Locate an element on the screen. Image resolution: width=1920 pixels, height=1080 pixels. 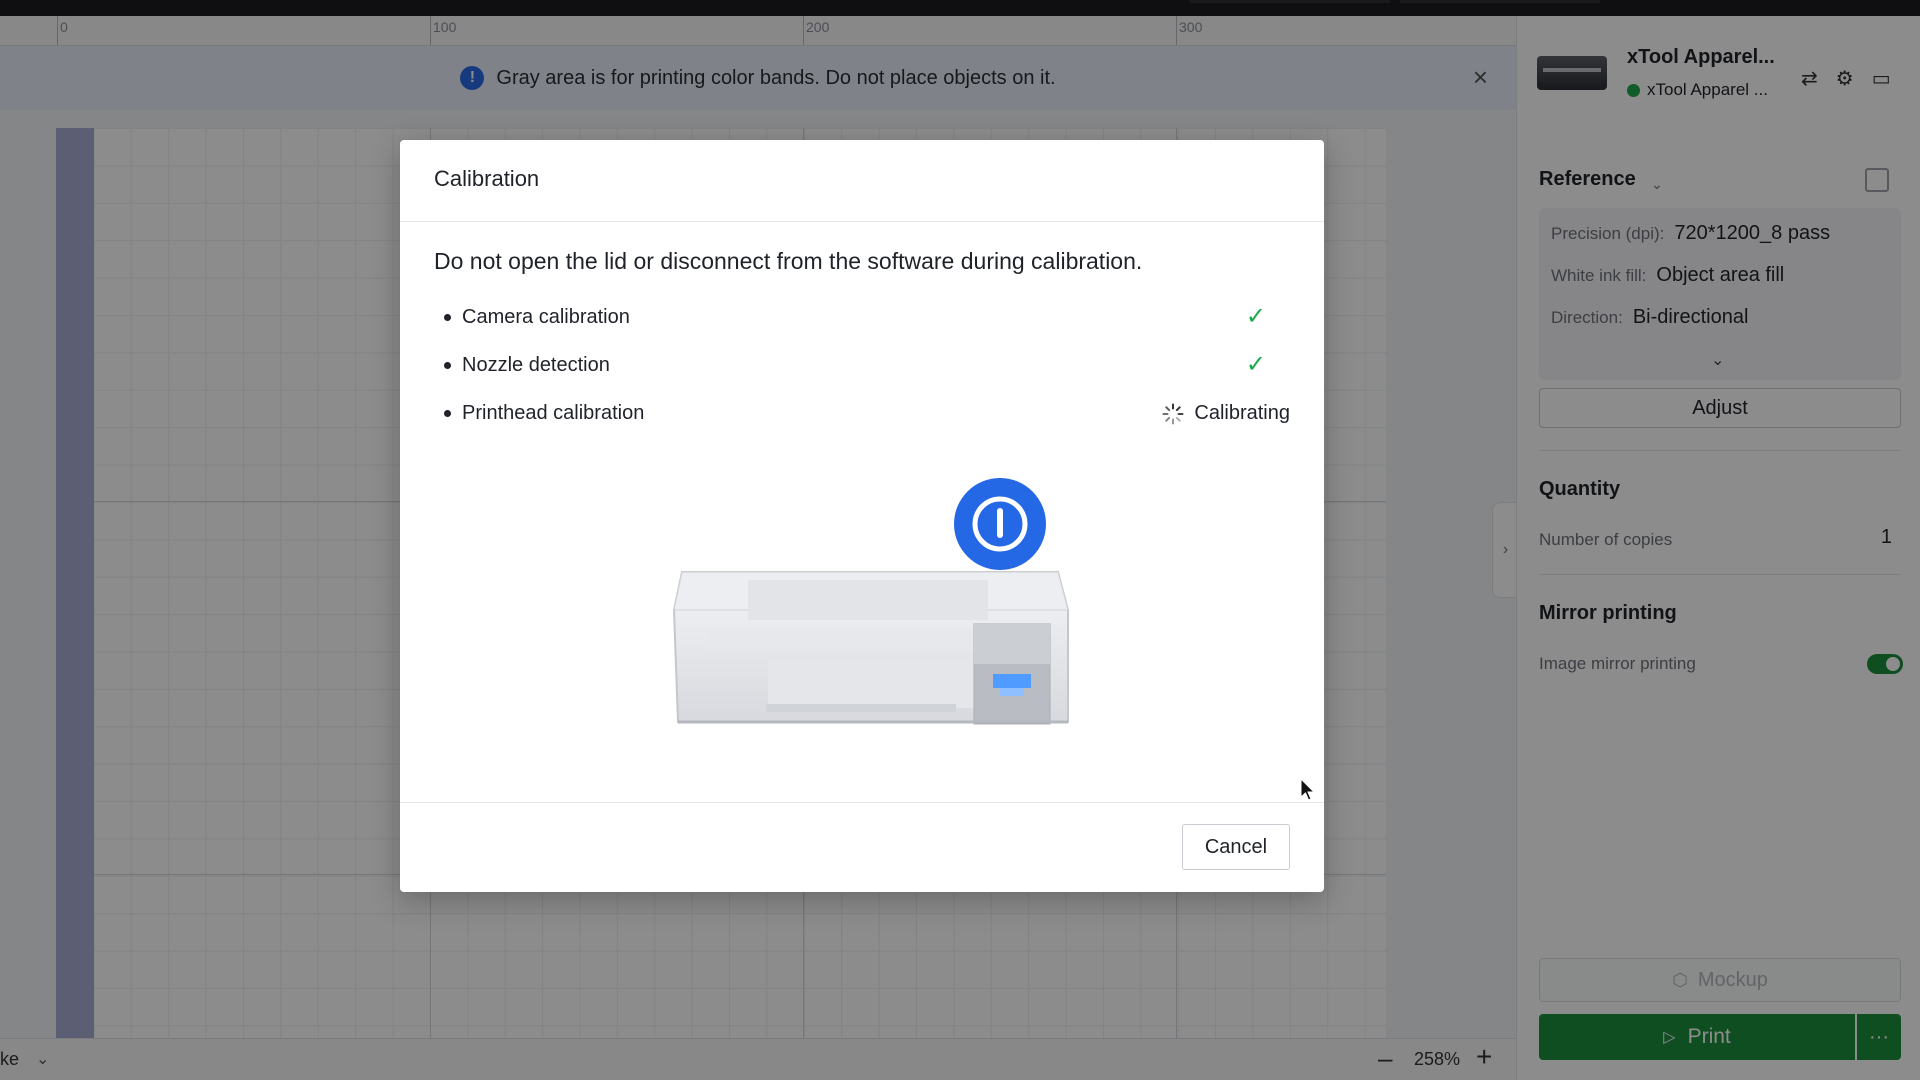
loading-spinner-icon is located at coordinates (1173, 413).